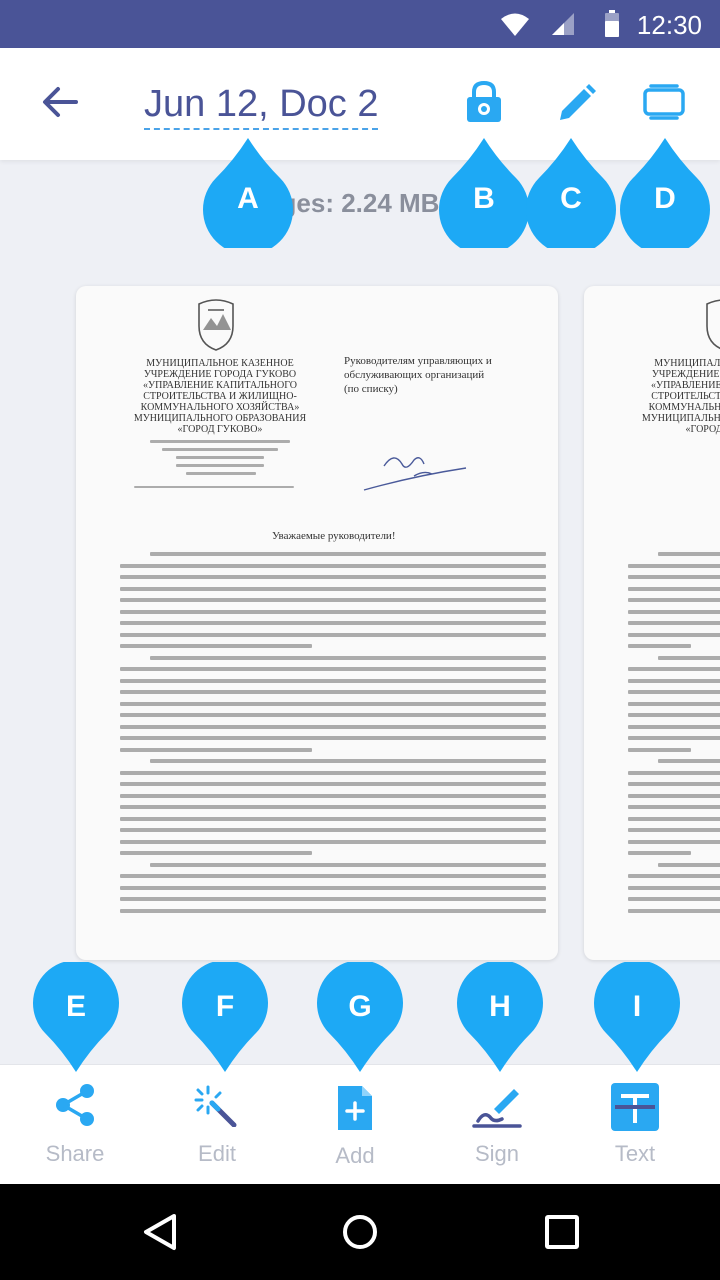 Image resolution: width=720 pixels, height=1280 pixels. I want to click on pencil-icon, so click(574, 102).